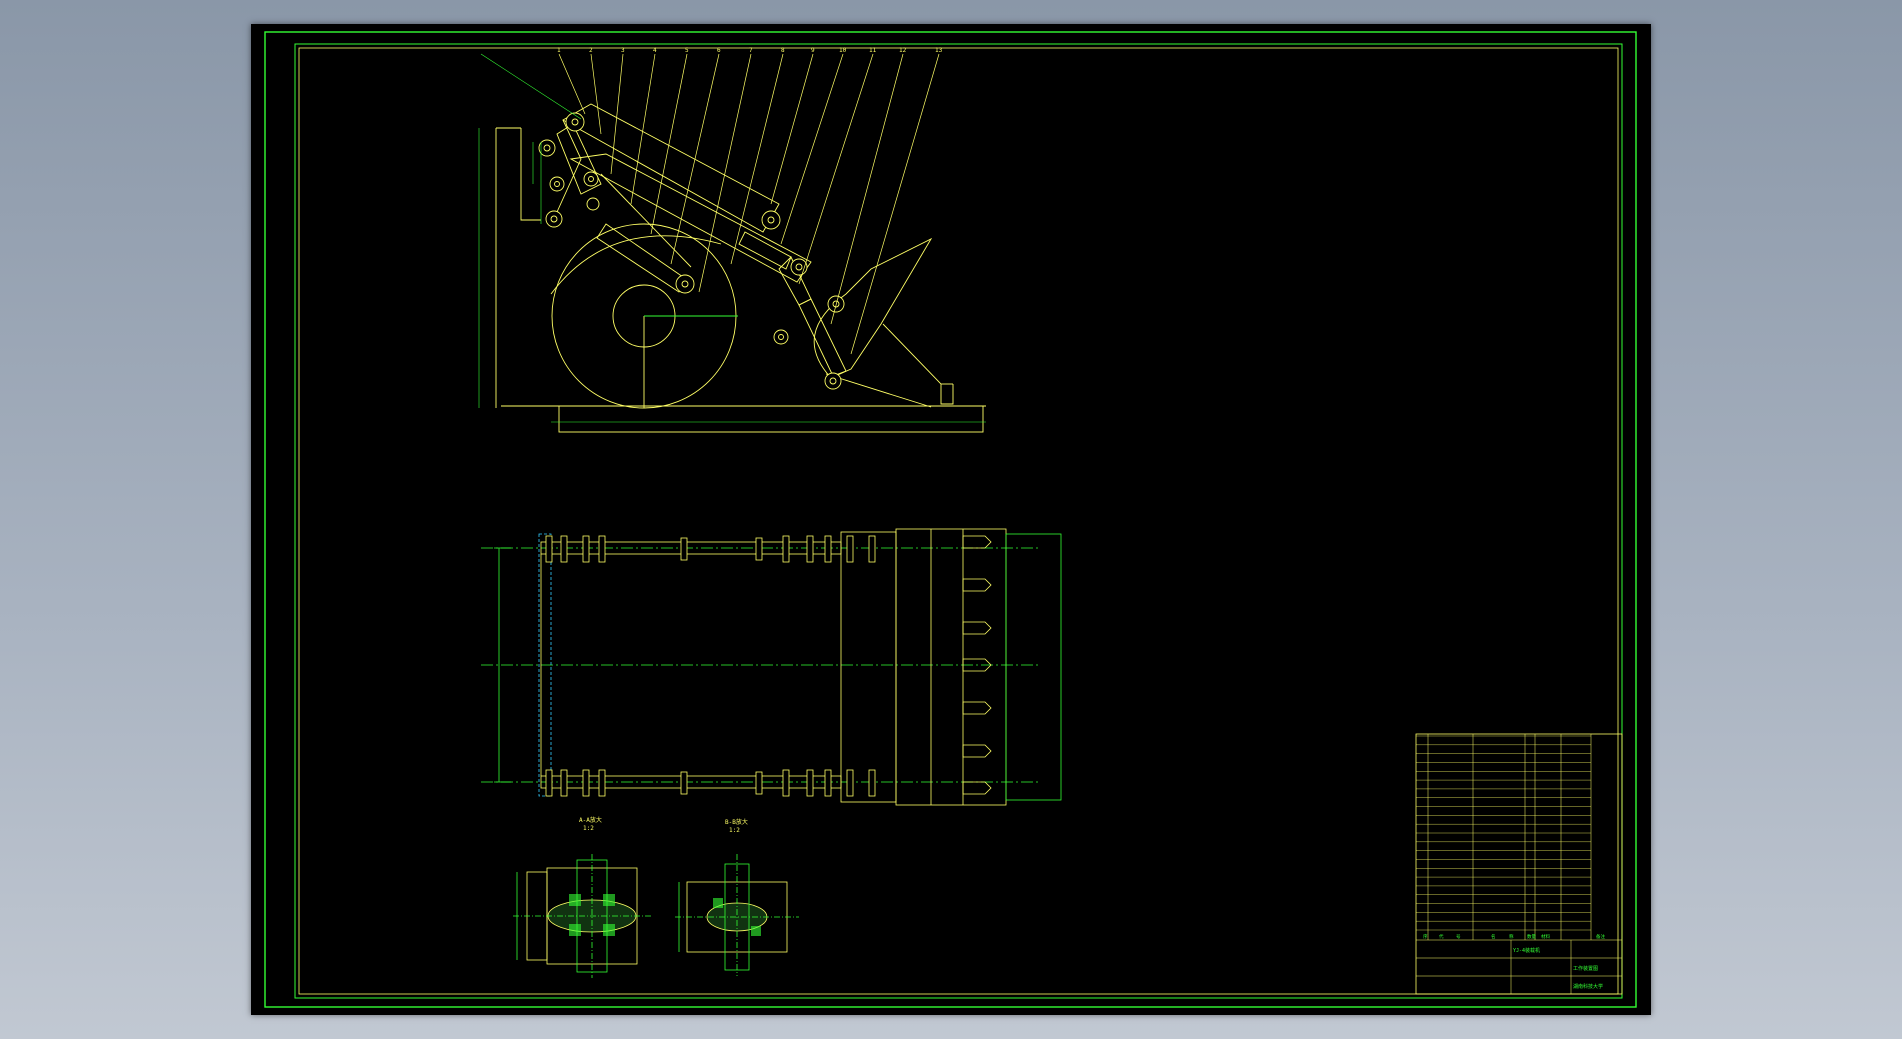 The height and width of the screenshot is (1039, 1902). I want to click on section-left-scale: 1:2, so click(588, 828).